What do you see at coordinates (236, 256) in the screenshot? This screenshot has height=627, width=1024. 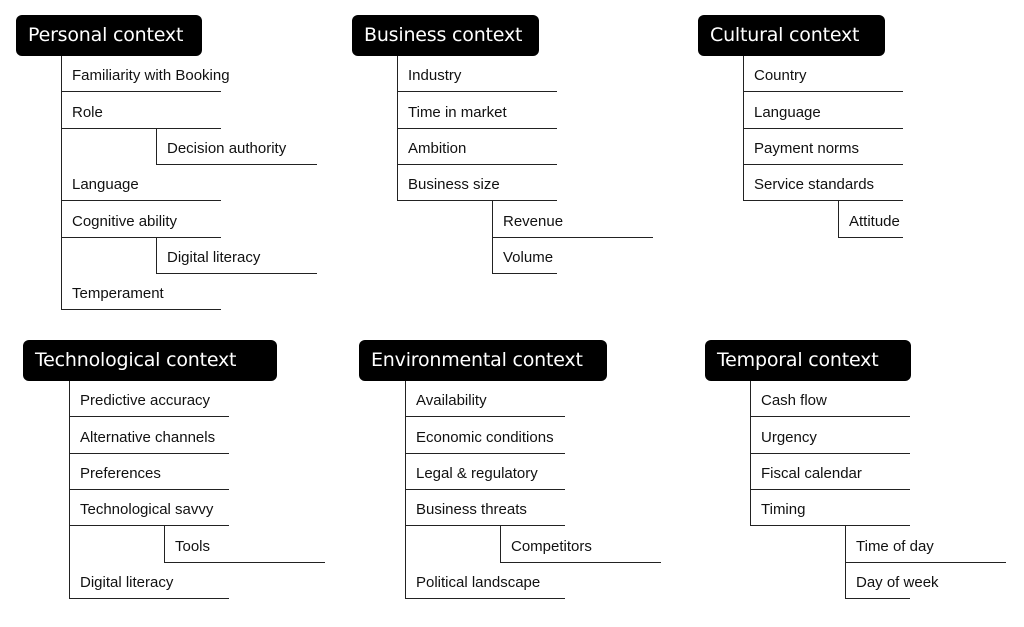 I see `personal-subitem: Digital literacy` at bounding box center [236, 256].